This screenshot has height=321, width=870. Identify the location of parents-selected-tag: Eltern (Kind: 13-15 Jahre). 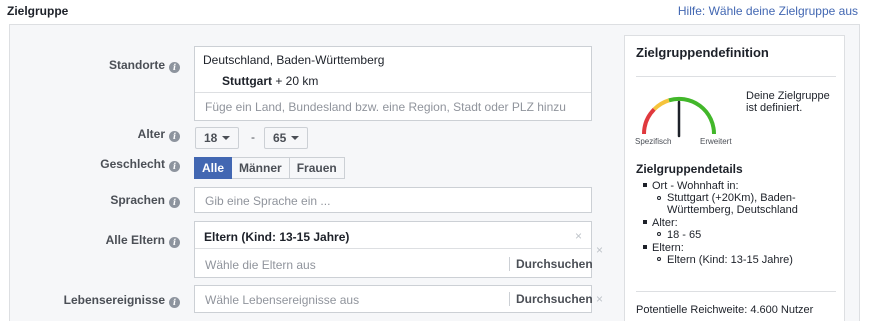
(277, 237).